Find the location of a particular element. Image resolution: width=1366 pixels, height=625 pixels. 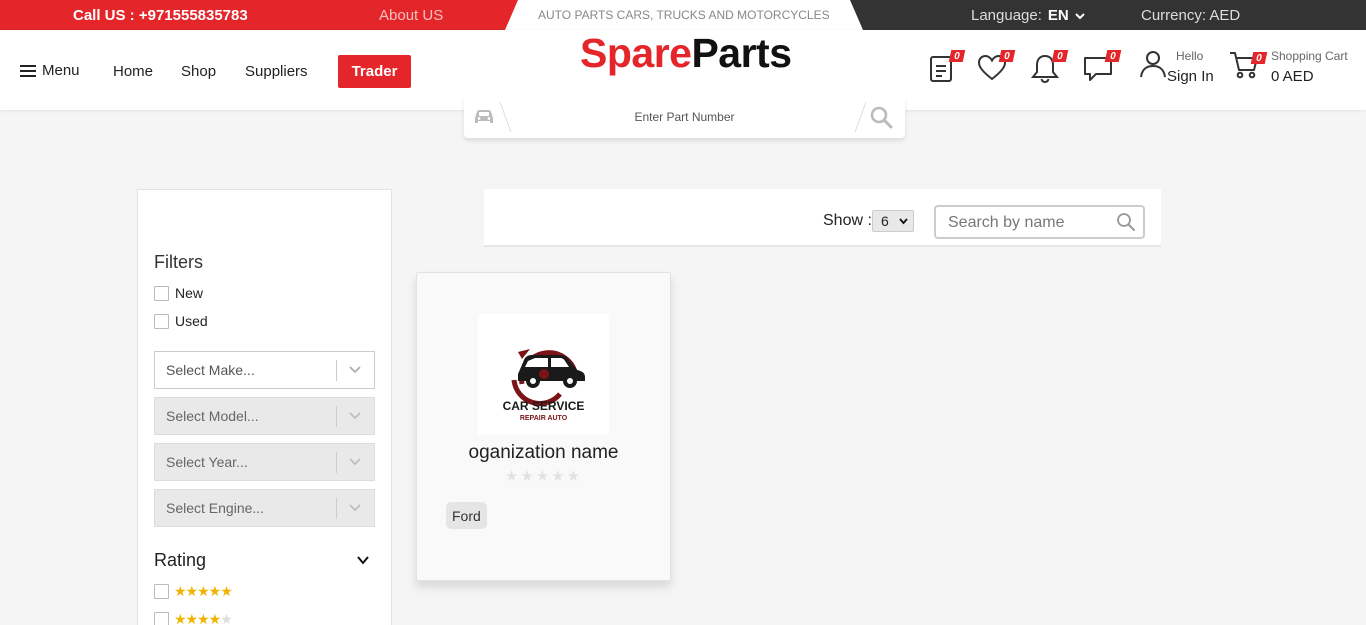

filter-used-checkbox: Used is located at coordinates (181, 321).